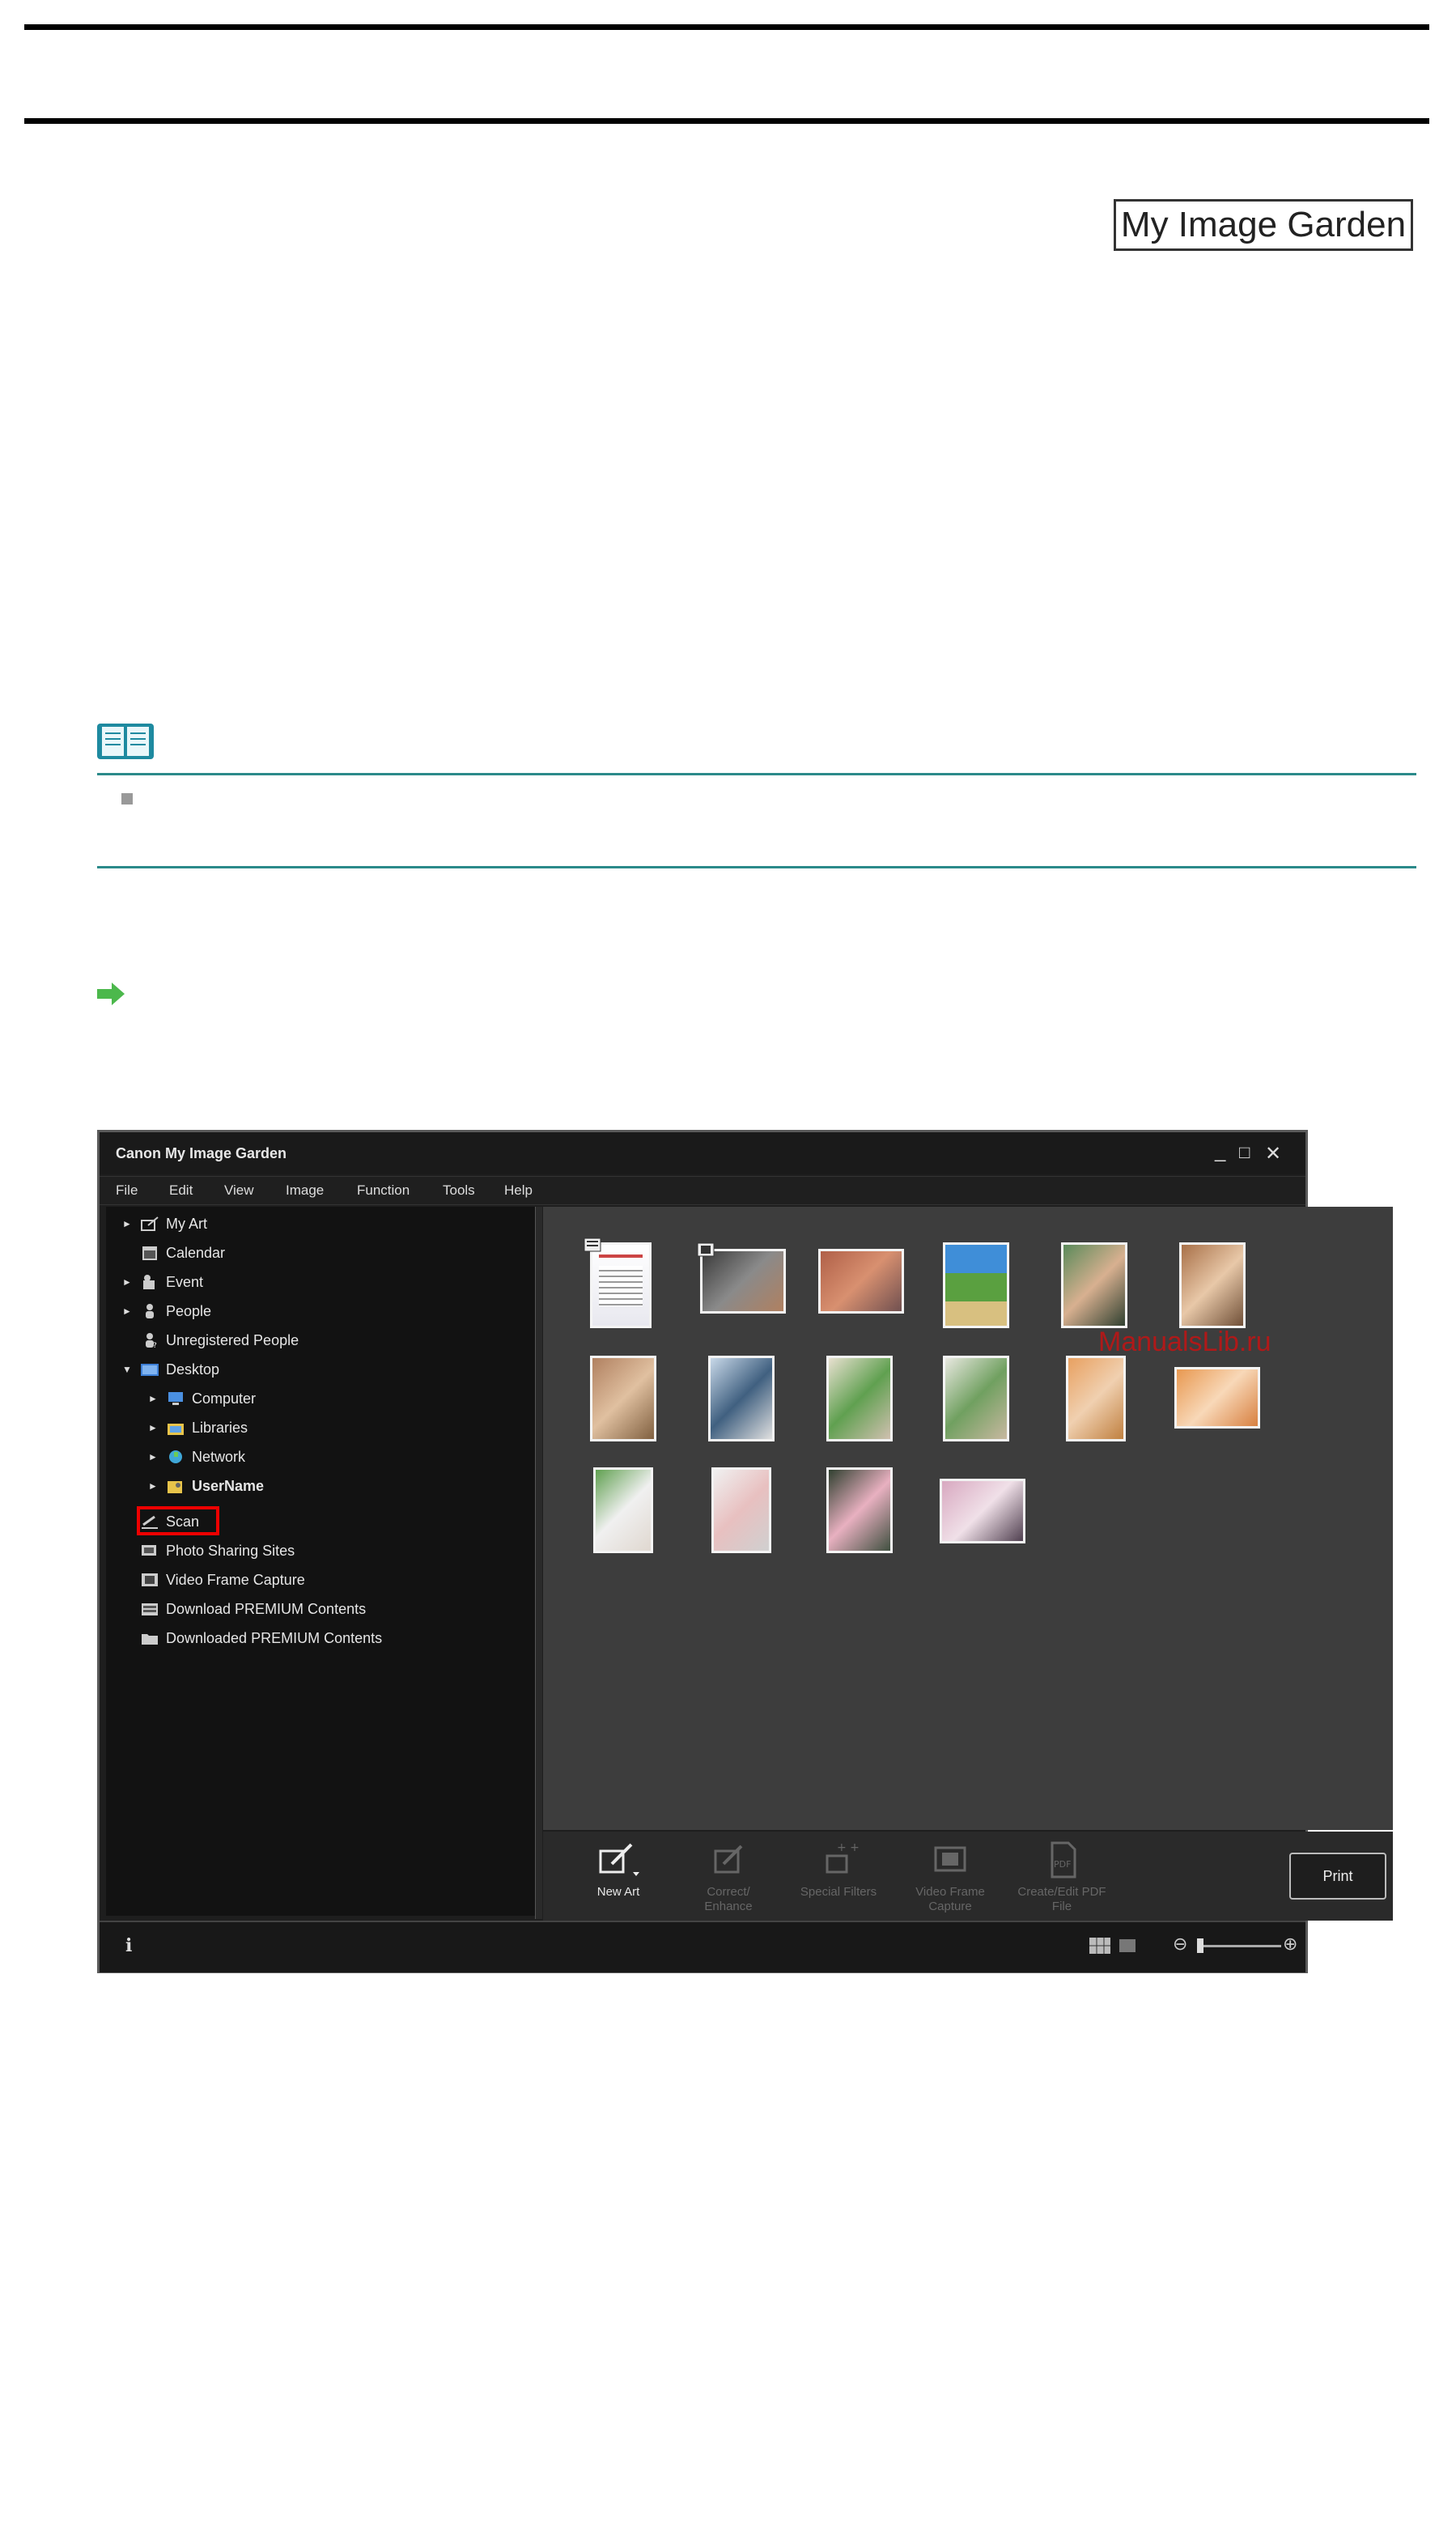  What do you see at coordinates (702, 1191) in the screenshot?
I see `menu-bar: File Edit View Image Function Tools Help` at bounding box center [702, 1191].